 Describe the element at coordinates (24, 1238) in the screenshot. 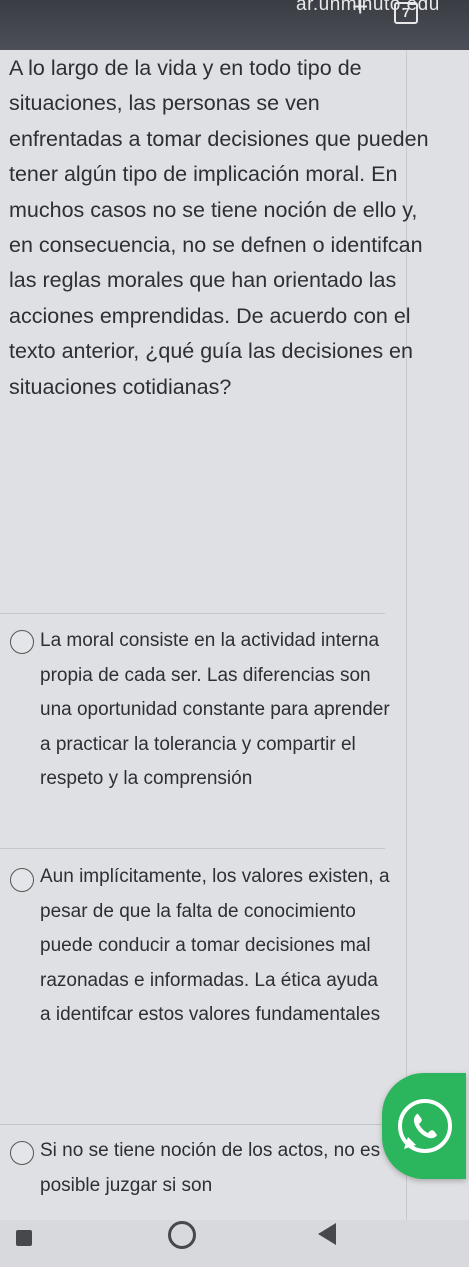

I see `recent-apps-icon` at that location.